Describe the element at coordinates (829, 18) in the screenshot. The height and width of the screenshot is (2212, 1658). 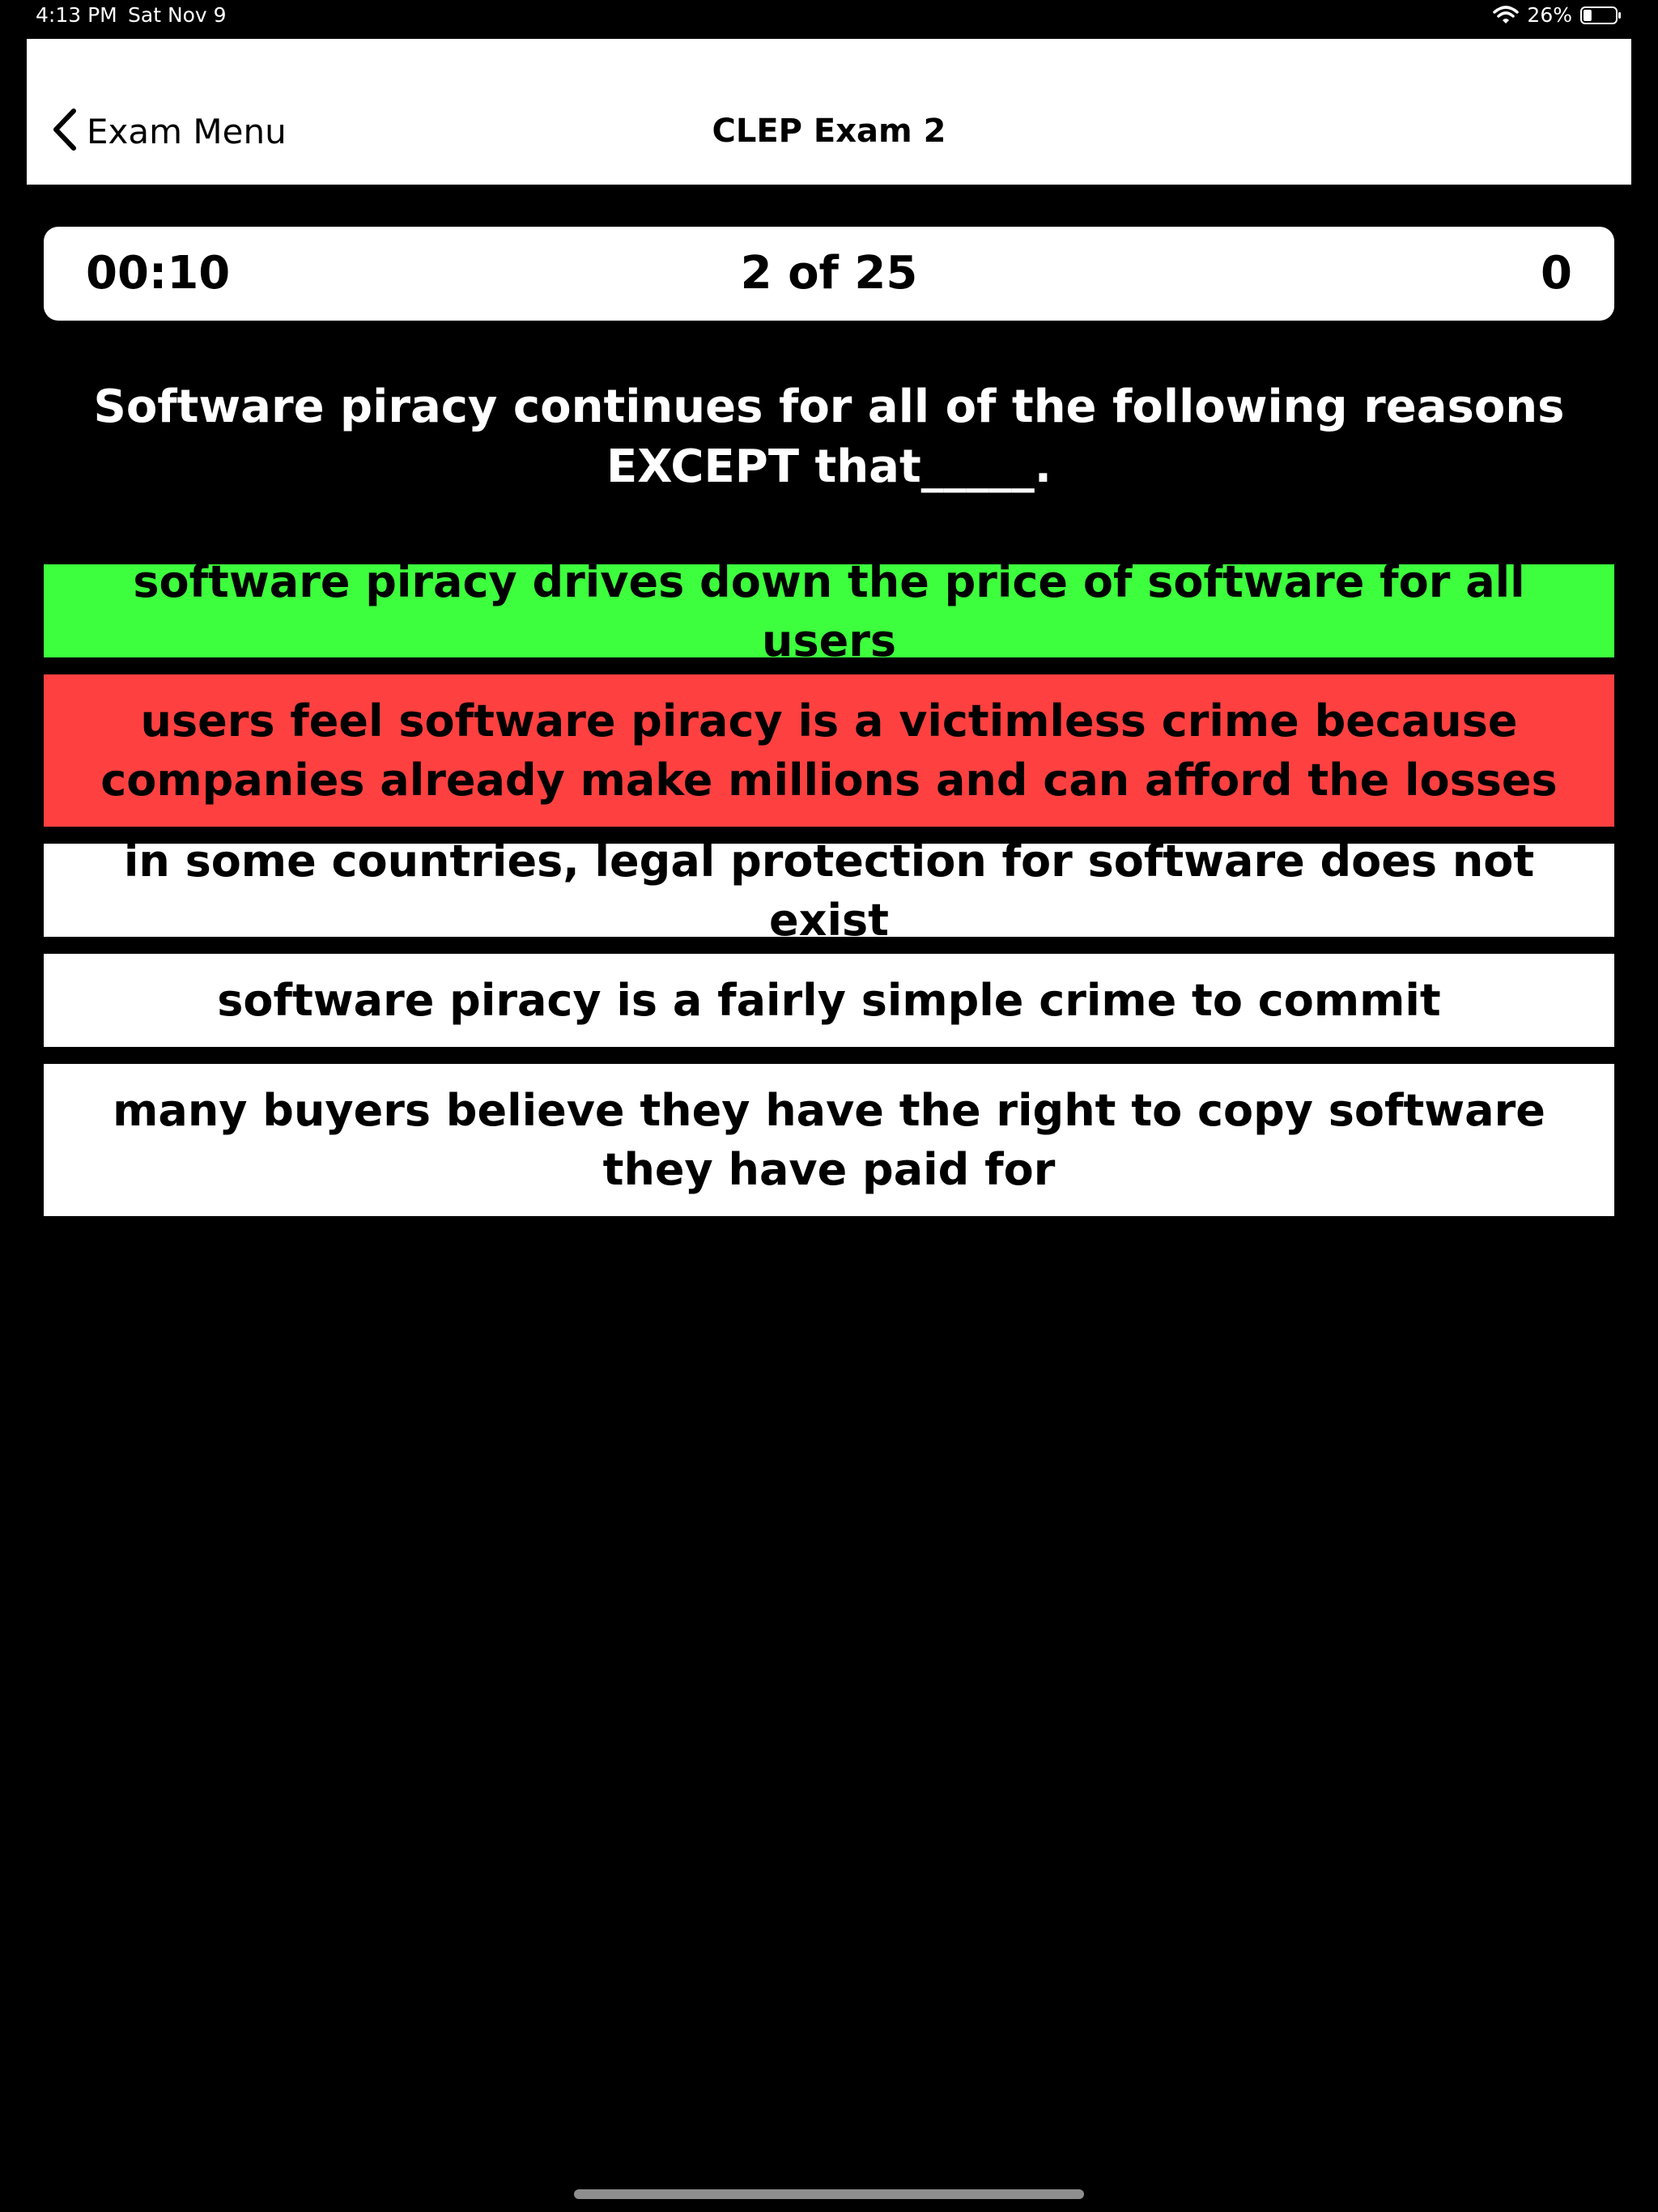
I see `status-bar: 4:13 PM Sat Nov 9 26%` at that location.